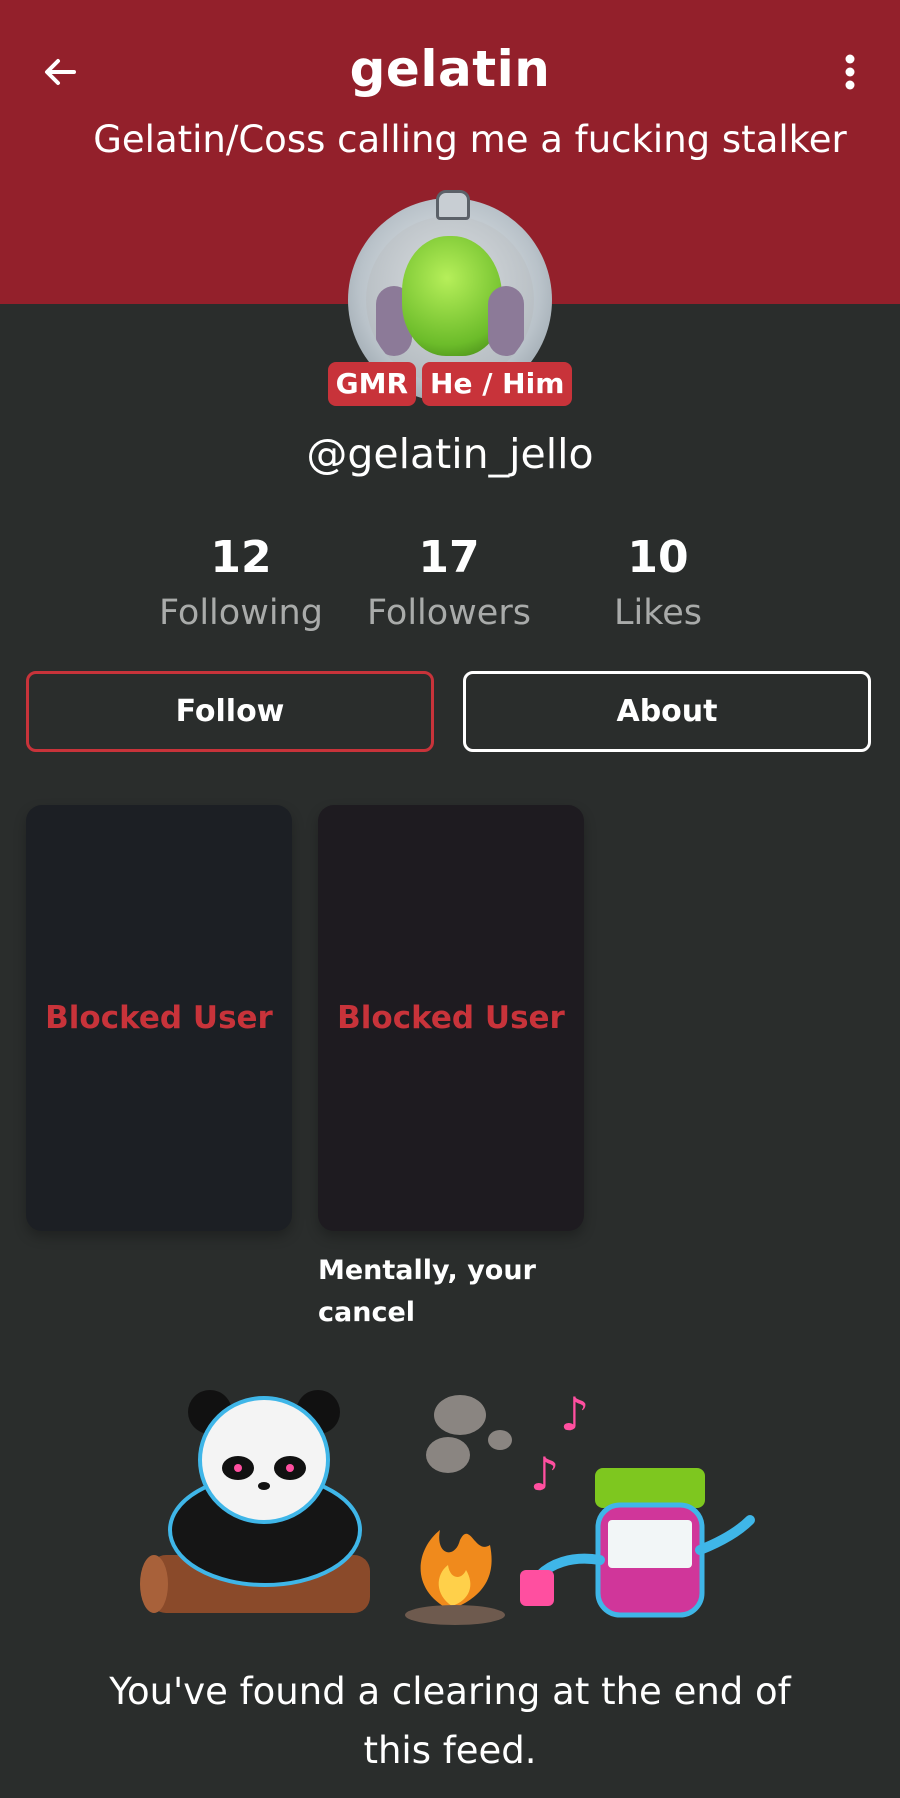  I want to click on about-button: About, so click(667, 711).